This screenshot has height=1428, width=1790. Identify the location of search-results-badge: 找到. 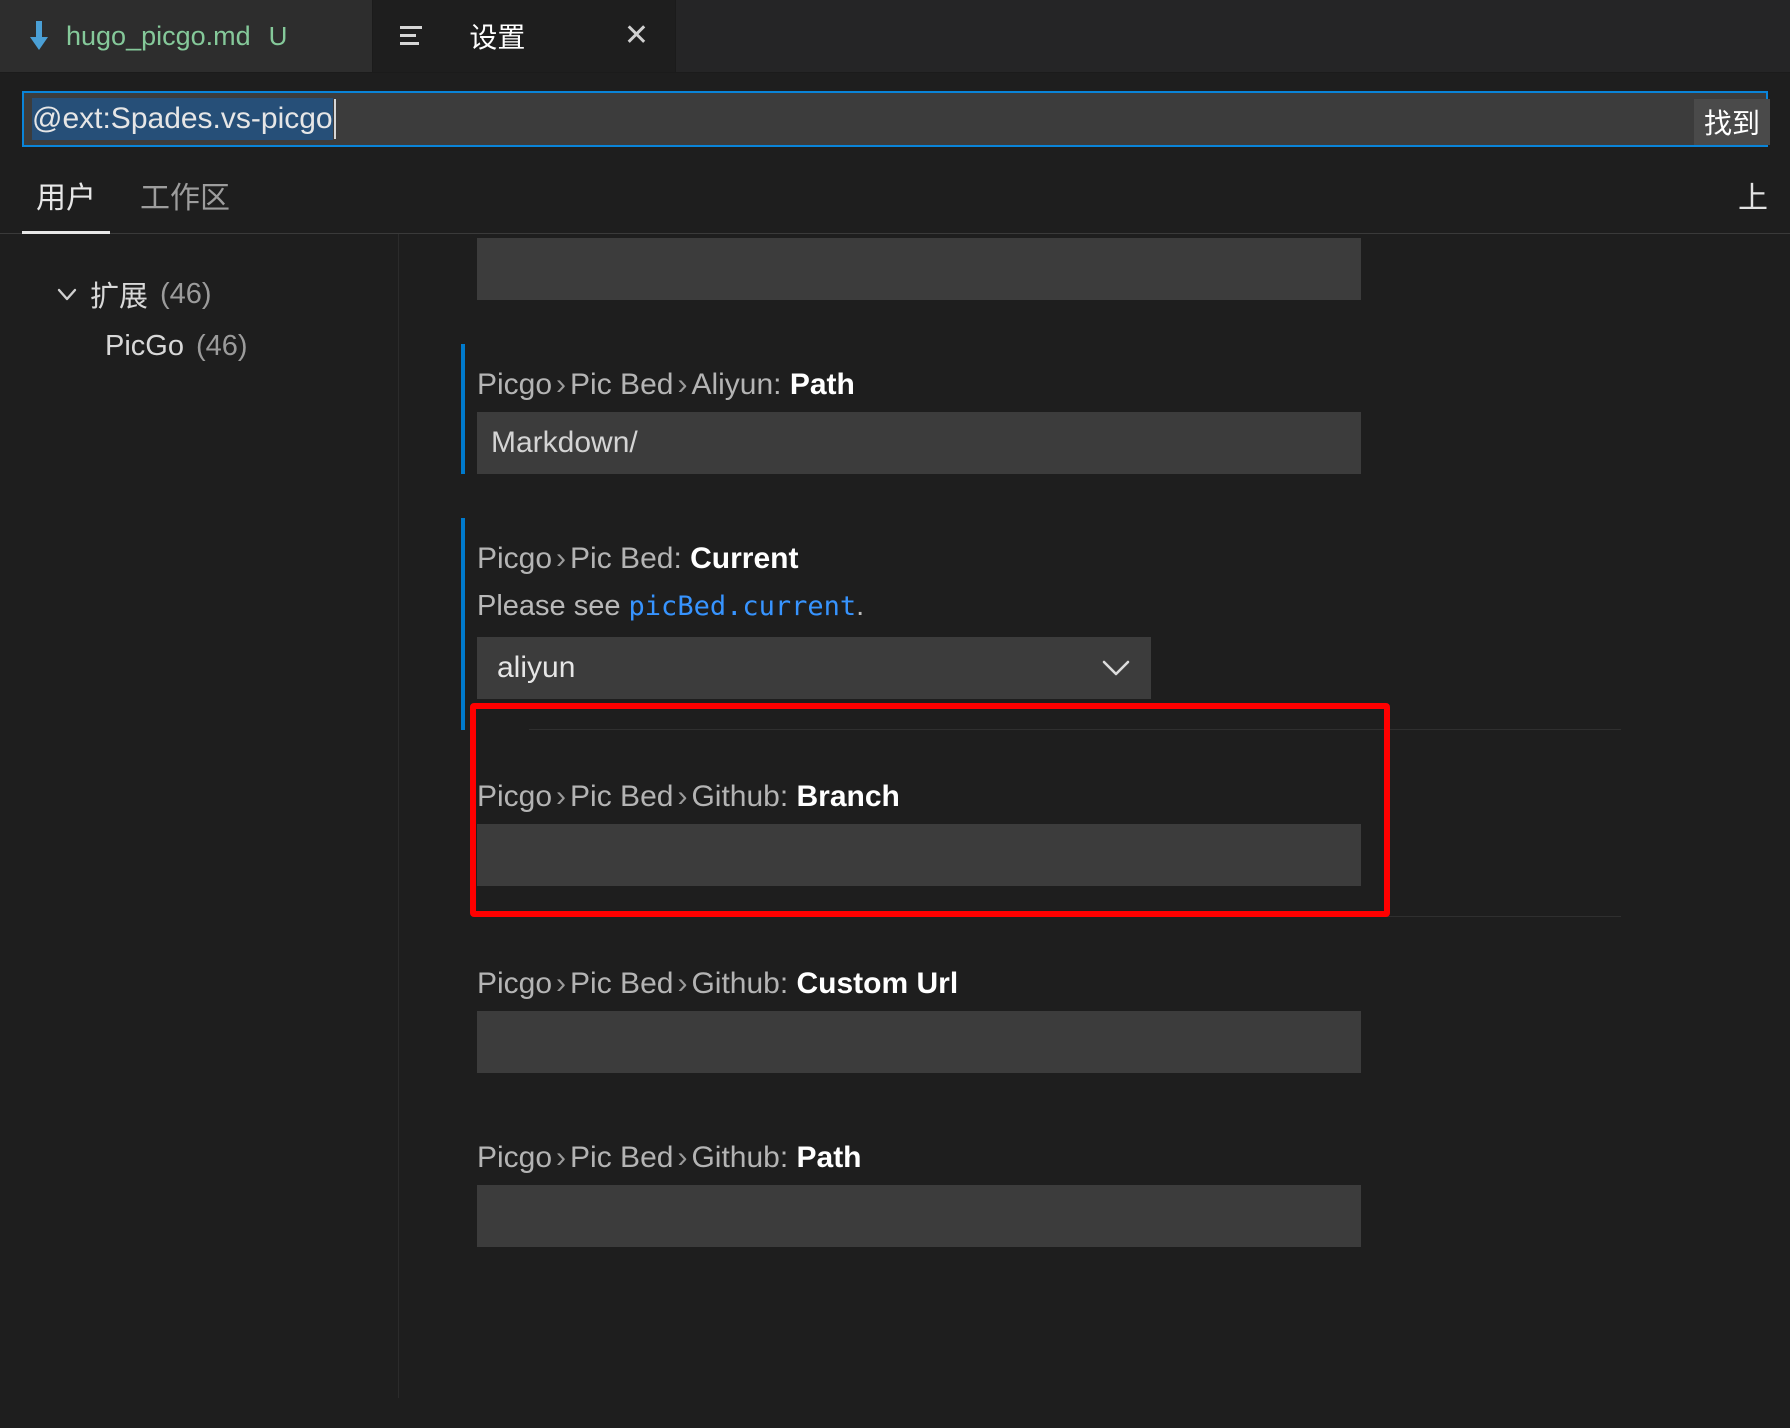
(1731, 122).